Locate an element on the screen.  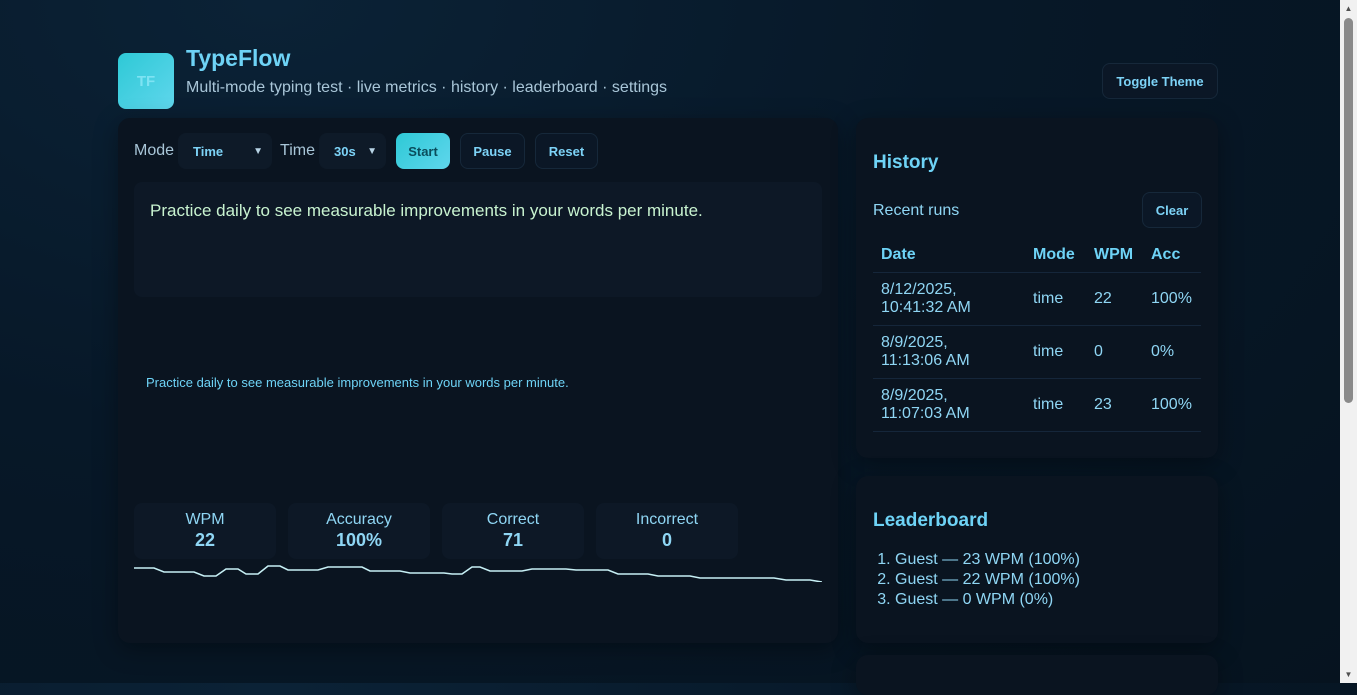
column-header-acc: Acc is located at coordinates (1172, 254).